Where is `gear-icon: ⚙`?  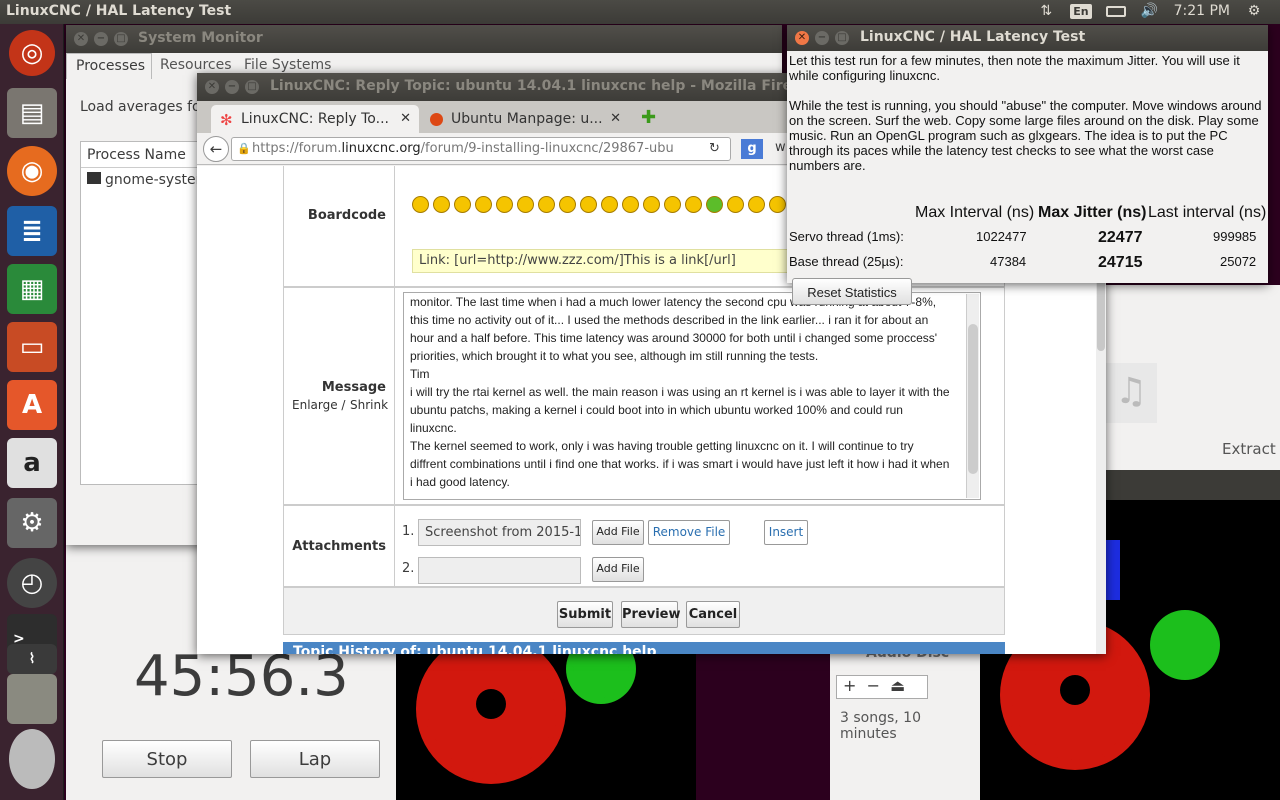
gear-icon: ⚙ is located at coordinates (1254, 11).